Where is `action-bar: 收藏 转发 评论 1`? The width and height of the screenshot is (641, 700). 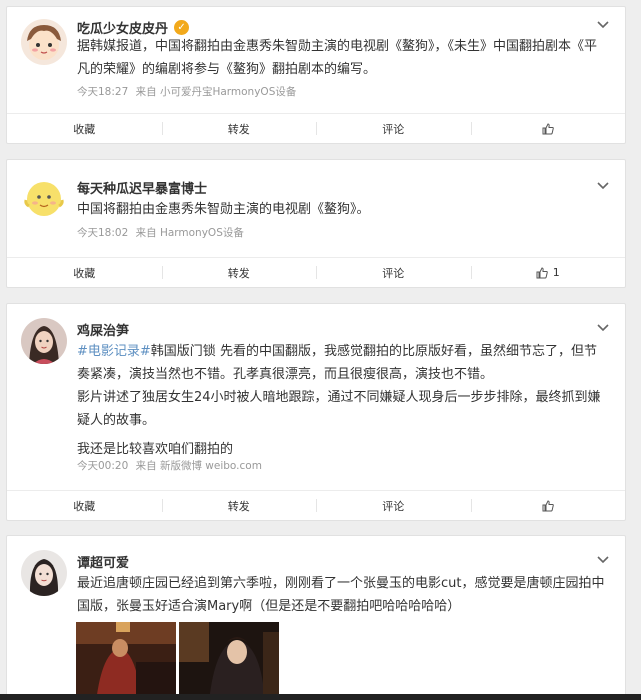
action-bar: 收藏 转发 评论 1 is located at coordinates (316, 272).